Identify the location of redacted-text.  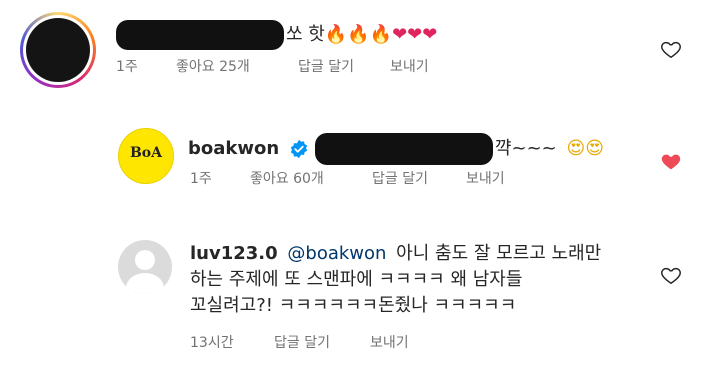
(403, 149).